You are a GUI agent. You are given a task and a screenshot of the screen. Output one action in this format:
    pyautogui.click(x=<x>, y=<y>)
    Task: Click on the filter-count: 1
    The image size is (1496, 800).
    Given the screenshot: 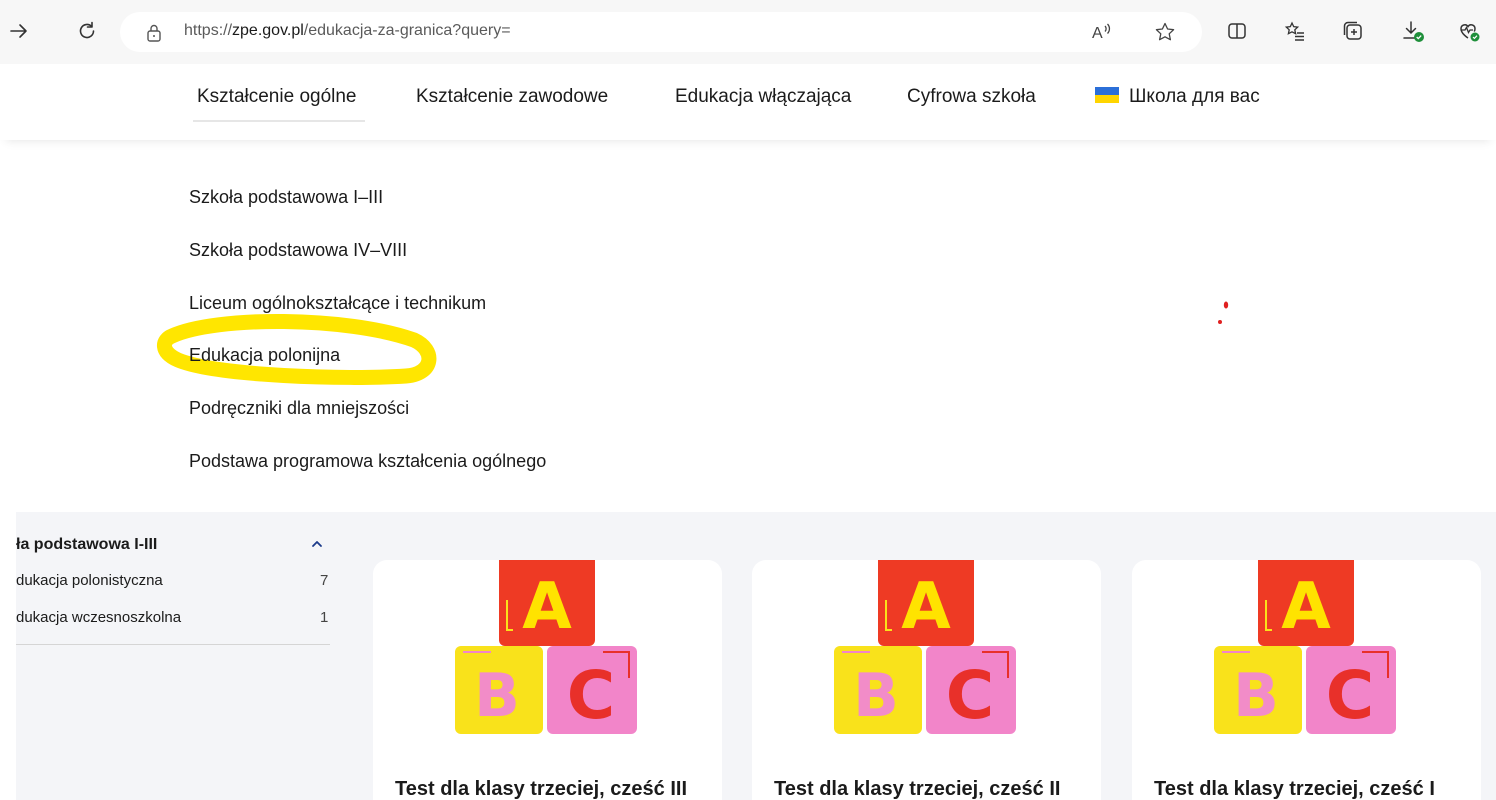 What is the action you would take?
    pyautogui.click(x=324, y=617)
    